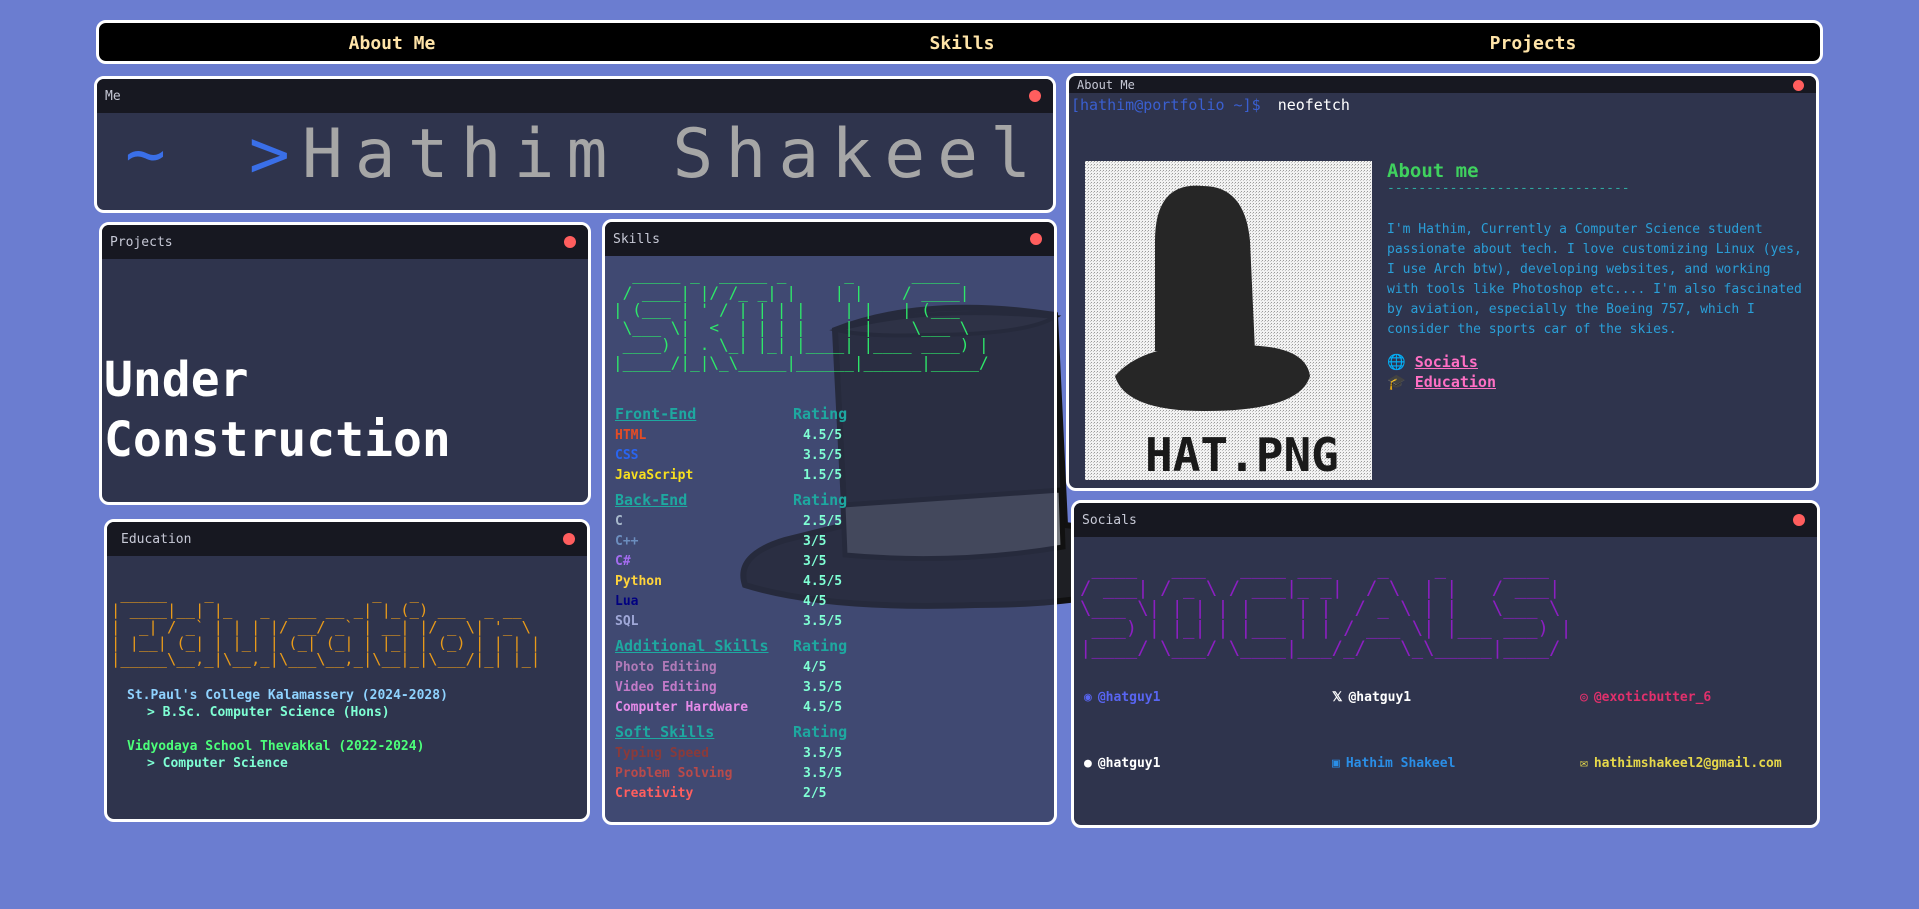 This screenshot has width=1919, height=909. Describe the element at coordinates (1106, 84) in the screenshot. I see `about-title: About Me` at that location.